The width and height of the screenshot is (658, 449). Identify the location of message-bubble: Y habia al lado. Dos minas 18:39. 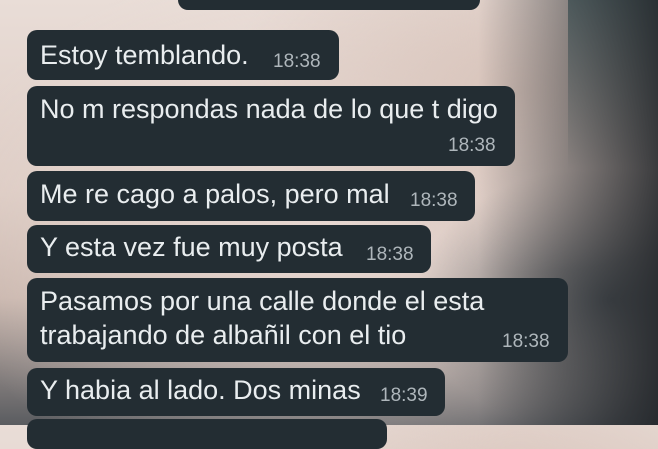
(236, 392).